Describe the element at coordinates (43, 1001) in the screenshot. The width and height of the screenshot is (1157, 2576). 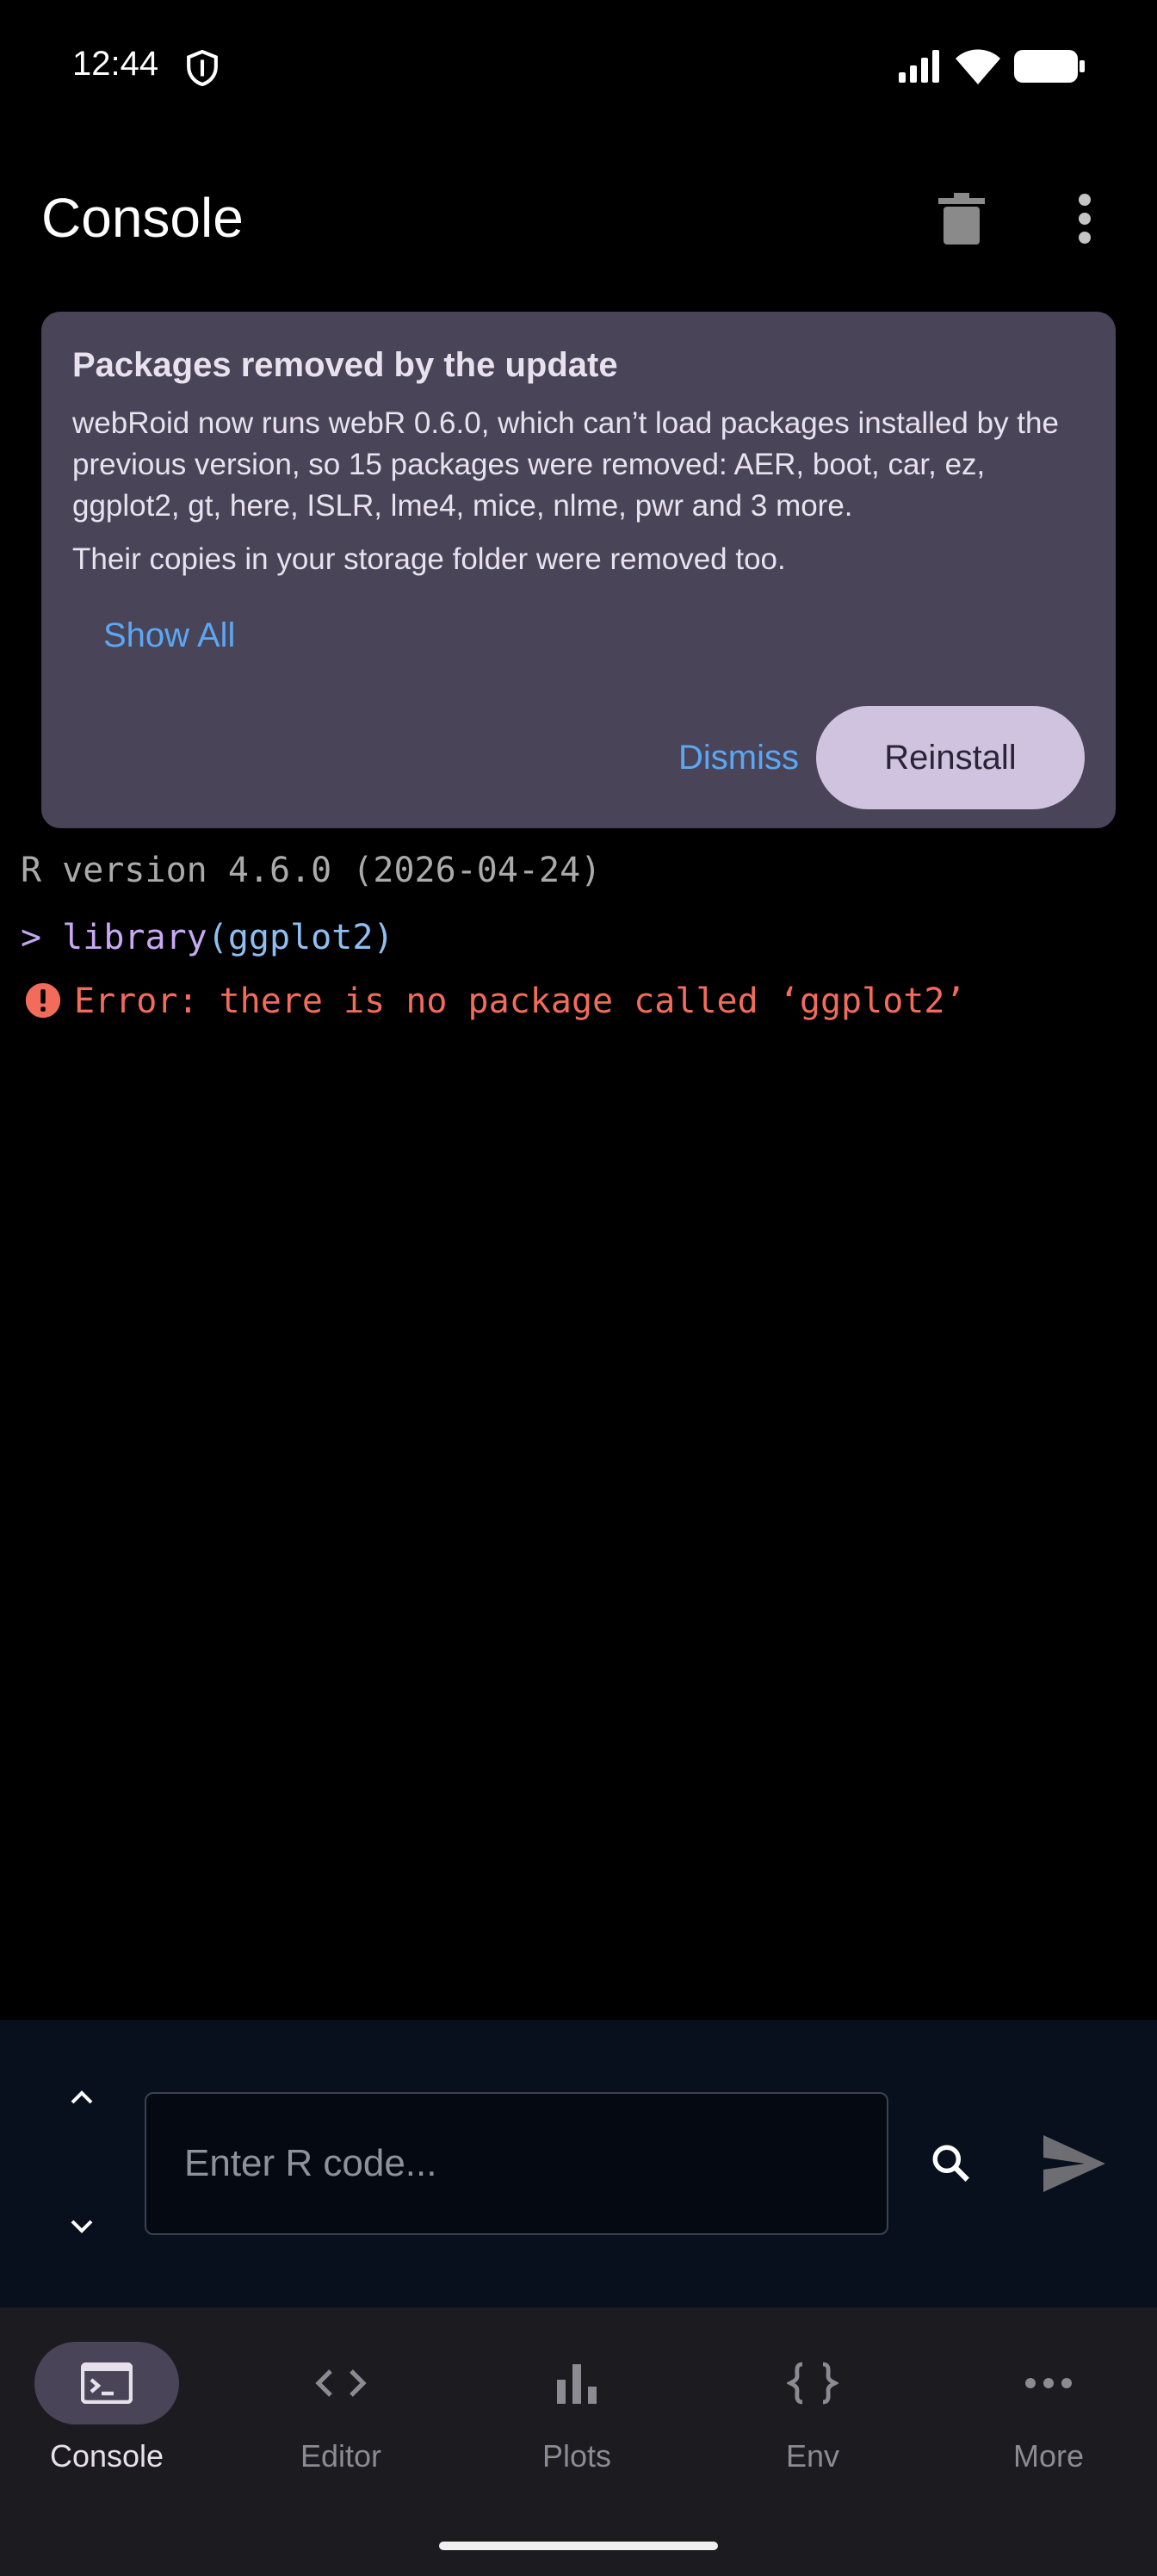
I see `error-icon` at that location.